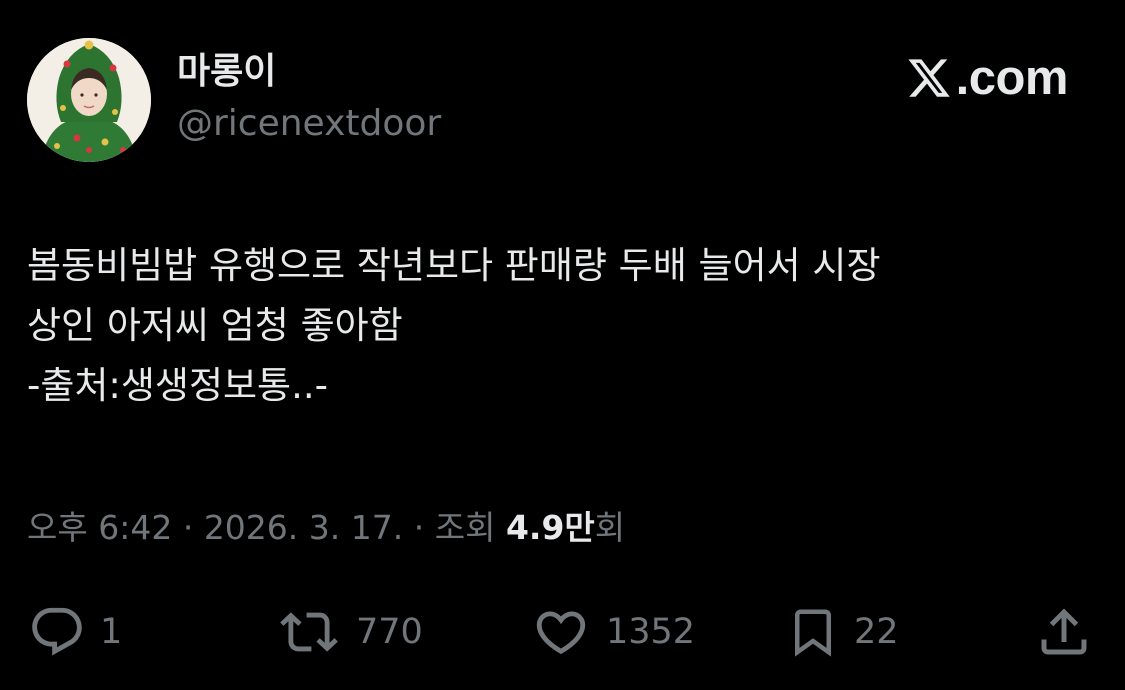  I want to click on like-button: 1352, so click(612, 632).